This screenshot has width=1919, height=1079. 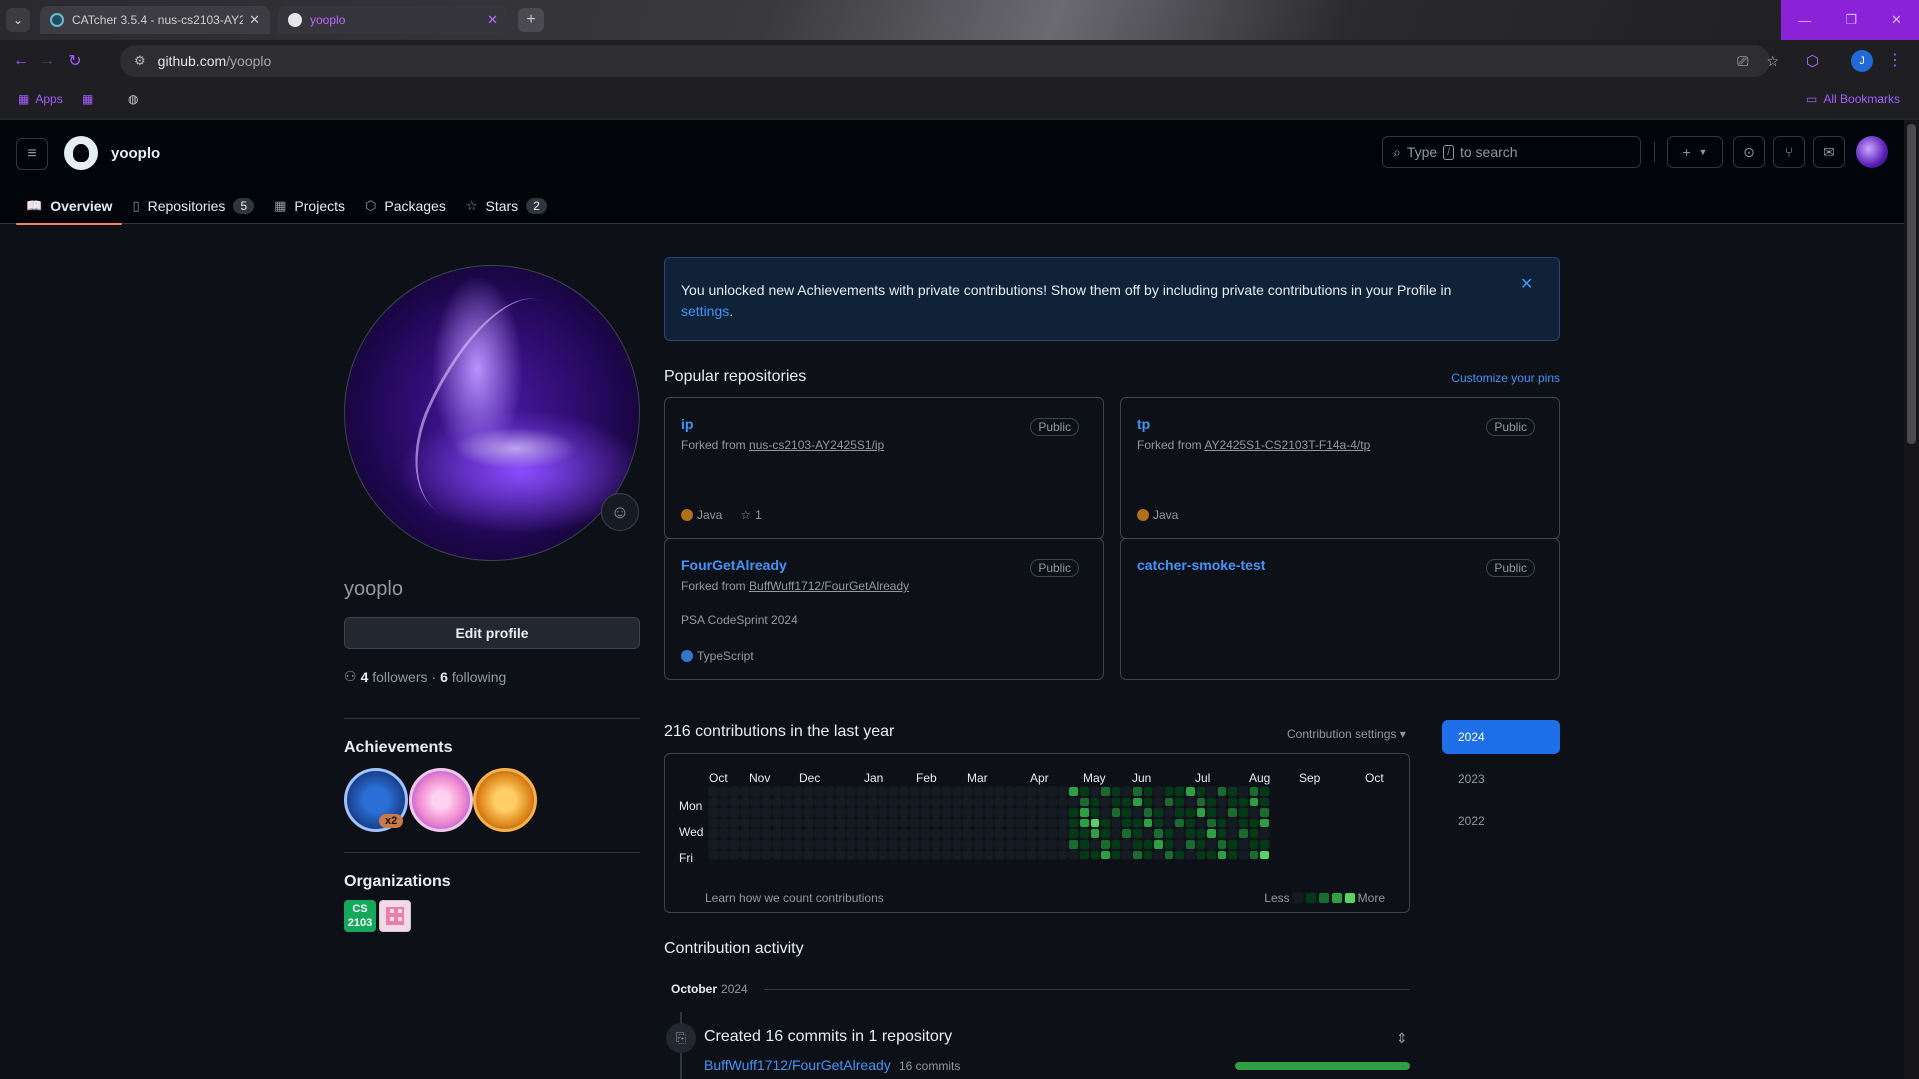 I want to click on star-icon: ☆, so click(x=745, y=515).